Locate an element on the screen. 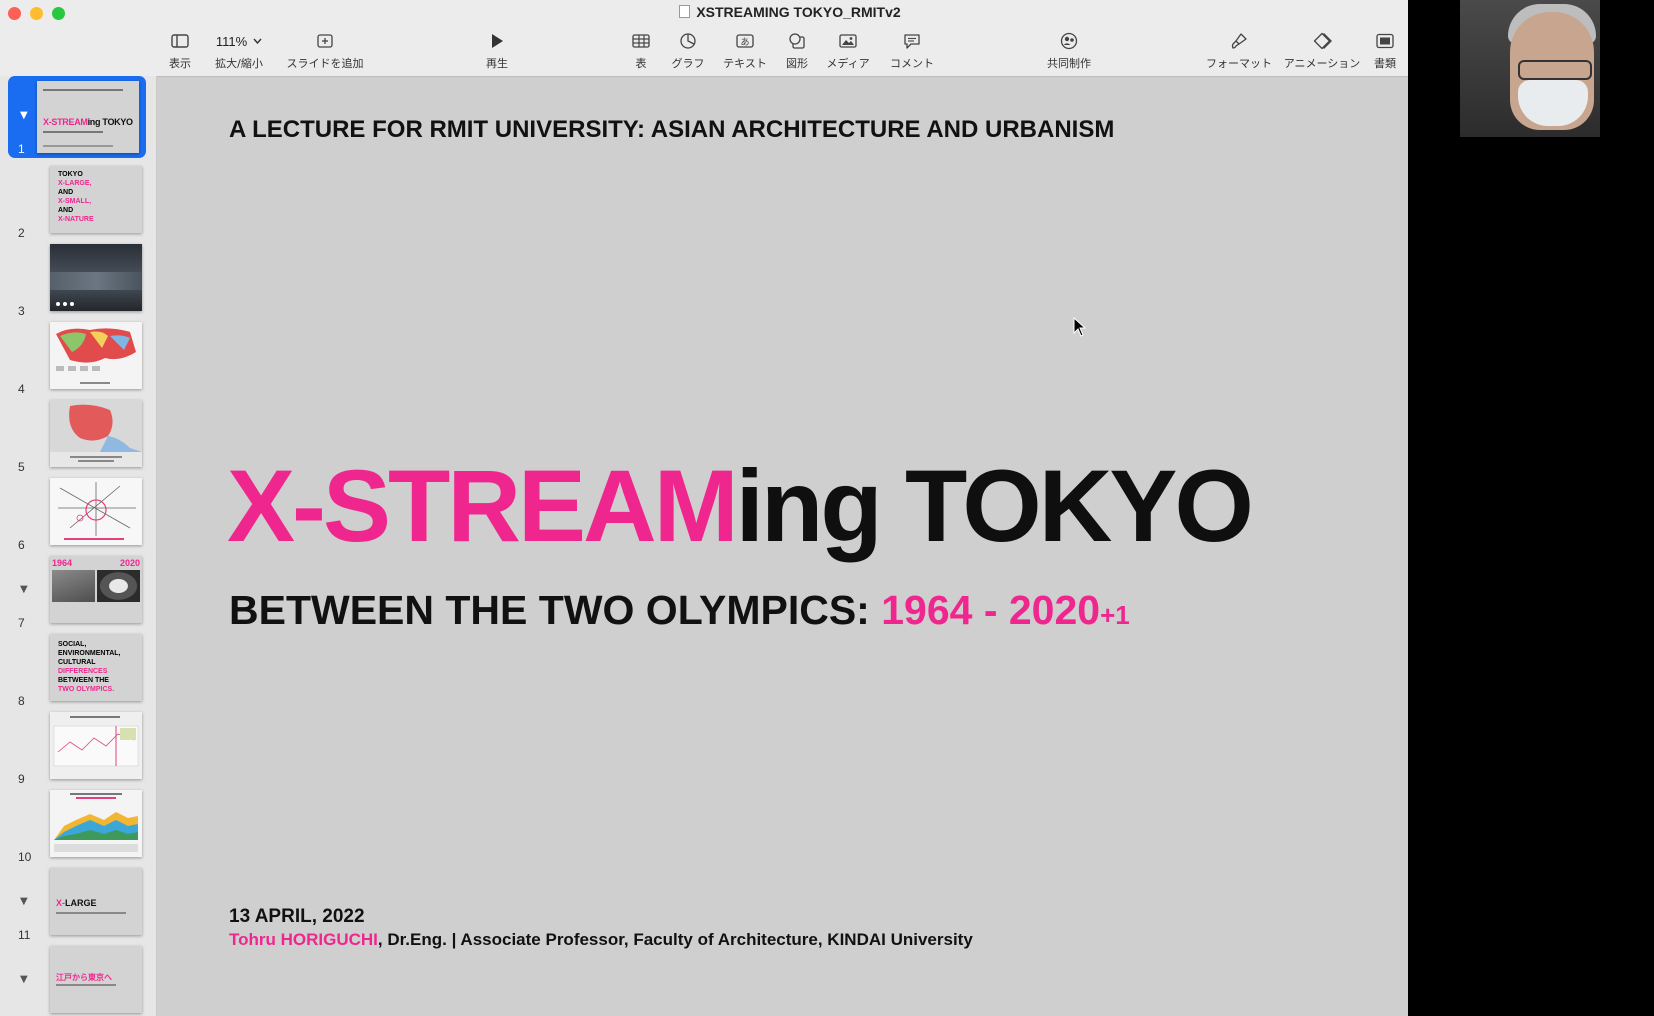 The height and width of the screenshot is (1016, 1654). table-button: 表 is located at coordinates (641, 50).